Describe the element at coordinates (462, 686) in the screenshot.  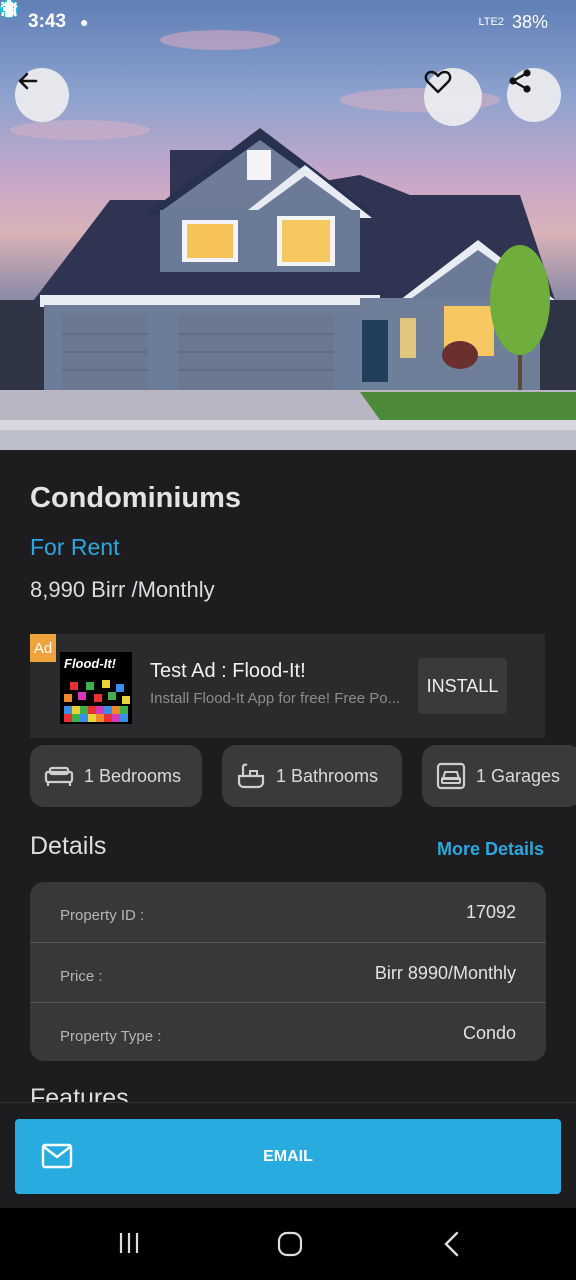
I see `ad-install-button: INSTALL` at that location.